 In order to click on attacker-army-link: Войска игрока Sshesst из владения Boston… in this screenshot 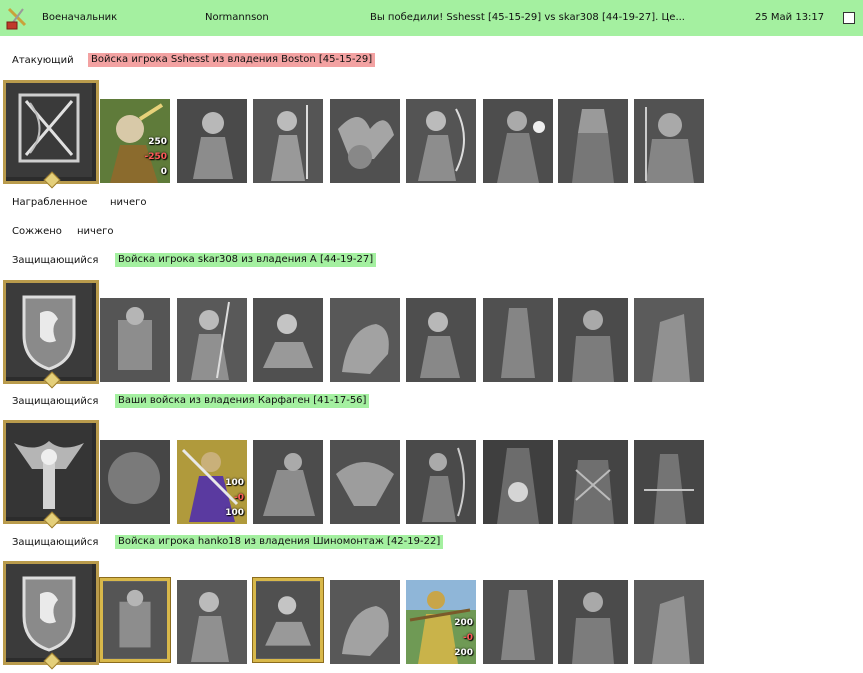, I will do `click(232, 60)`.